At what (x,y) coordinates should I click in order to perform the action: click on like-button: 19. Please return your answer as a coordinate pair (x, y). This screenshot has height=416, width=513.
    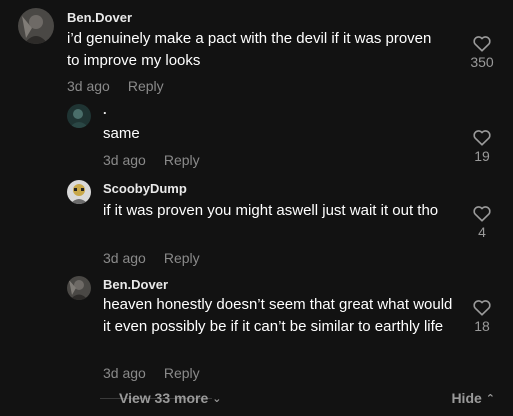
    Looking at the image, I should click on (482, 146).